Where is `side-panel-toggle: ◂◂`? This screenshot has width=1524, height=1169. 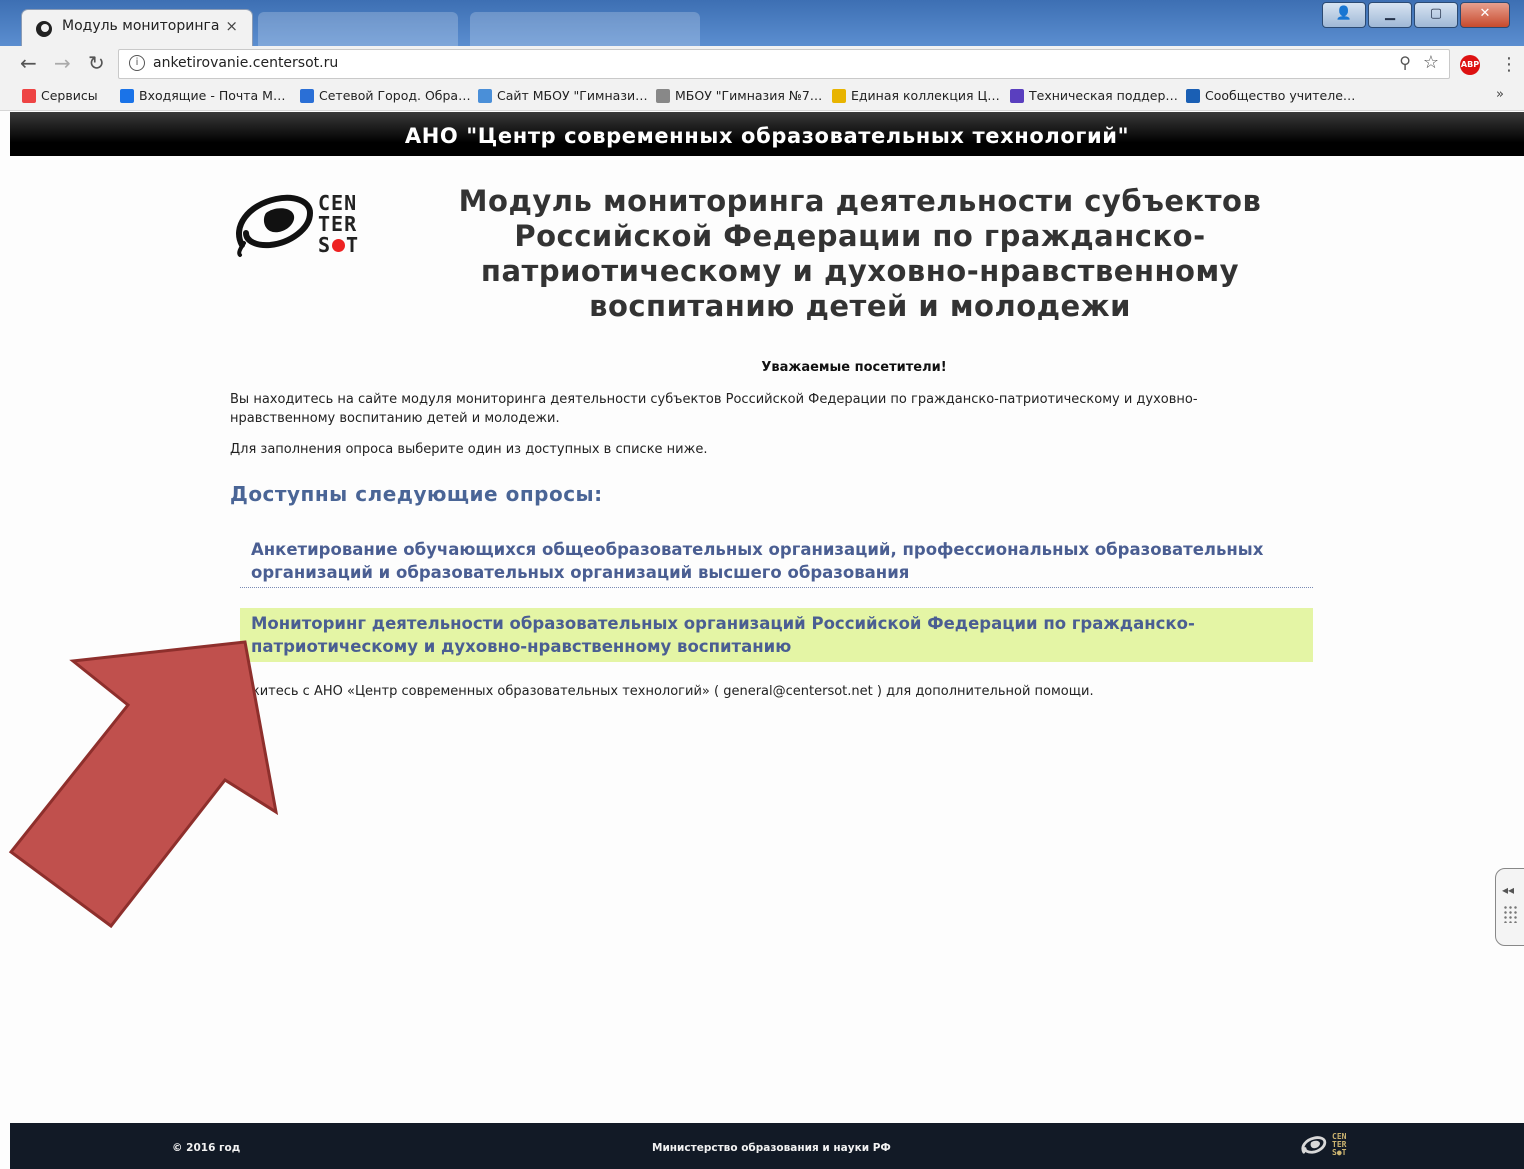
side-panel-toggle: ◂◂ is located at coordinates (1509, 907).